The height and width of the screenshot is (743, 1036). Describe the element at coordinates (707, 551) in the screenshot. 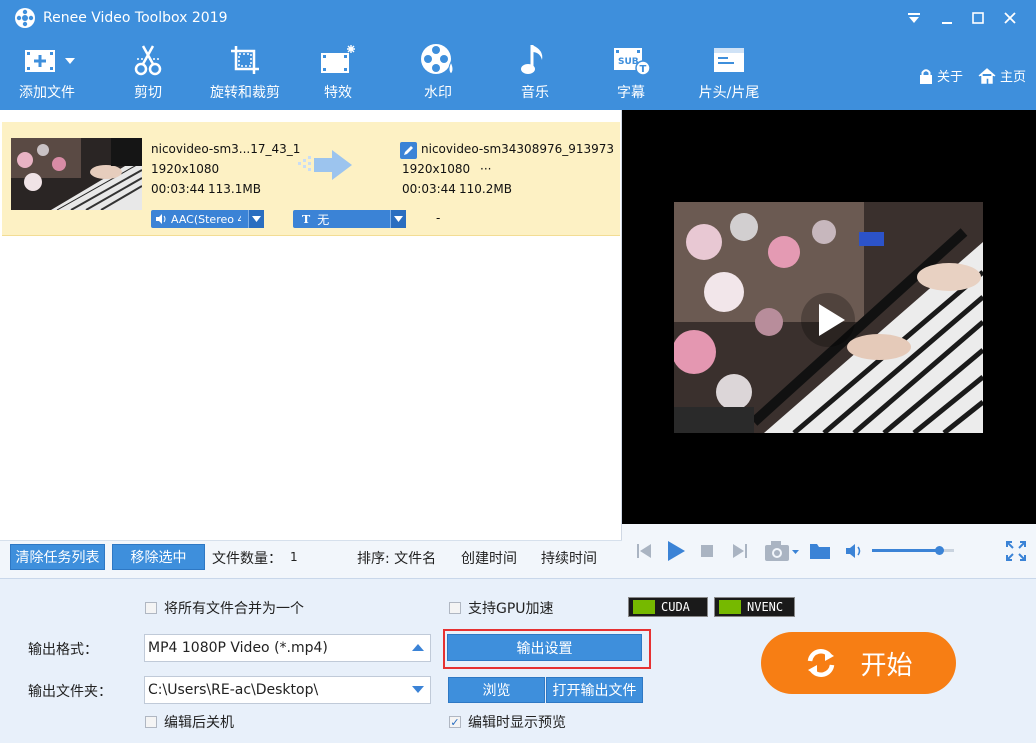

I see `stop-icon` at that location.